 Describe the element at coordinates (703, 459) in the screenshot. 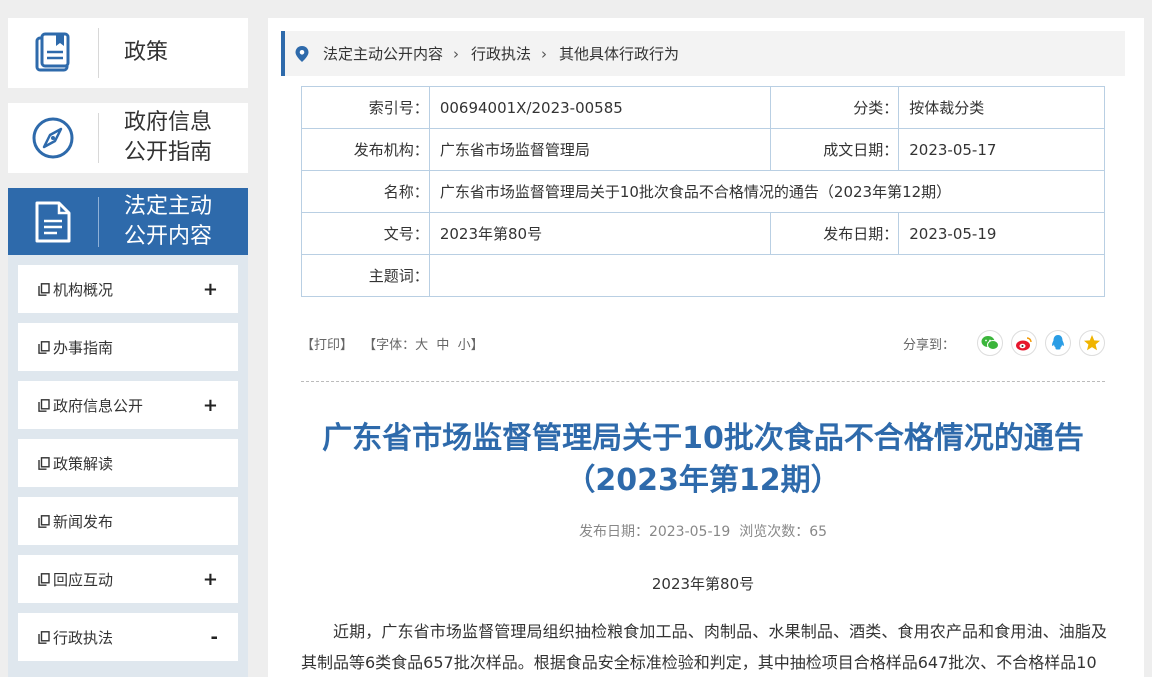

I see `article-title: 广东省市场监督管理局关于10批次食品不合格情况的通告（2023年第12期）` at that location.